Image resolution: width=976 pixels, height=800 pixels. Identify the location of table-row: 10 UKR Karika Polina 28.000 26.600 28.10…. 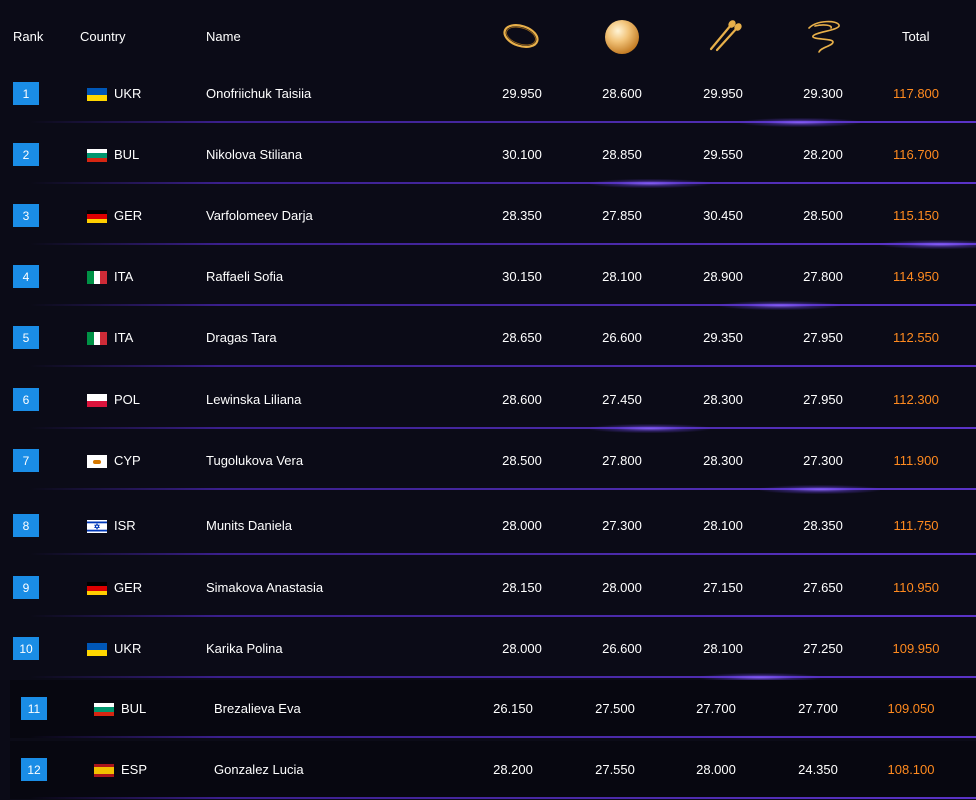
(488, 651).